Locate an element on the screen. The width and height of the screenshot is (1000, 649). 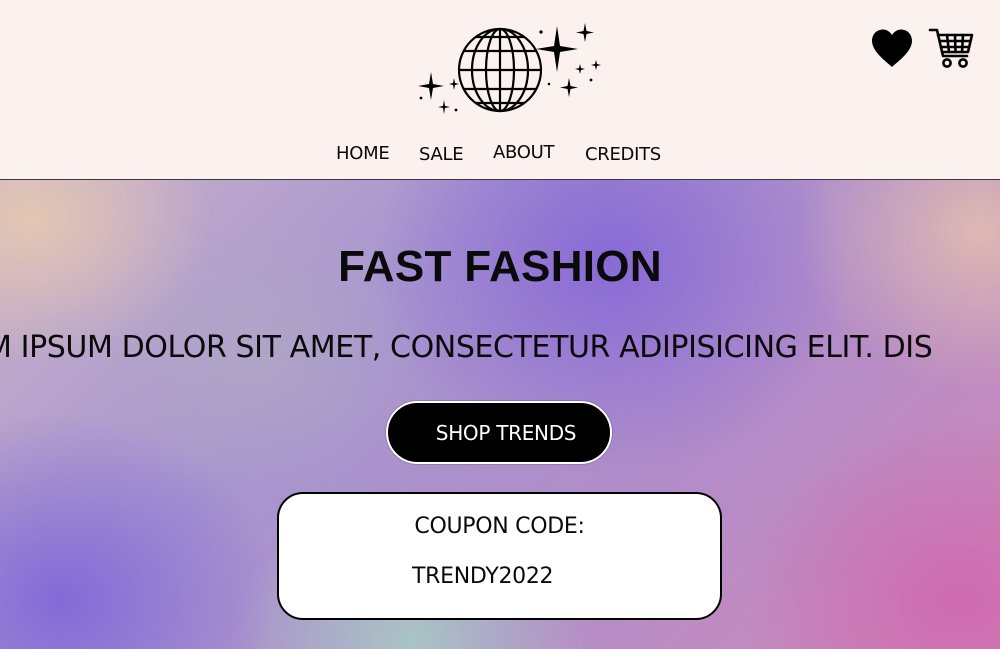
main-nav: HOME SALE ABOUT CREDITS is located at coordinates (500, 154).